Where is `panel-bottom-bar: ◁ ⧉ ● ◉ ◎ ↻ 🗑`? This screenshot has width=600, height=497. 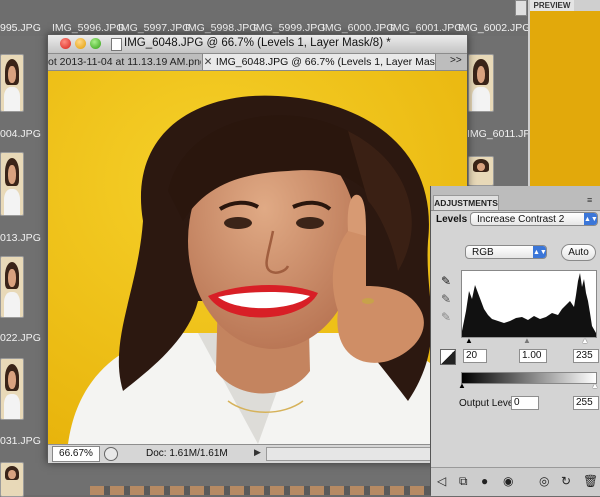 panel-bottom-bar: ◁ ⧉ ● ◉ ◎ ↻ 🗑 is located at coordinates (515, 481).